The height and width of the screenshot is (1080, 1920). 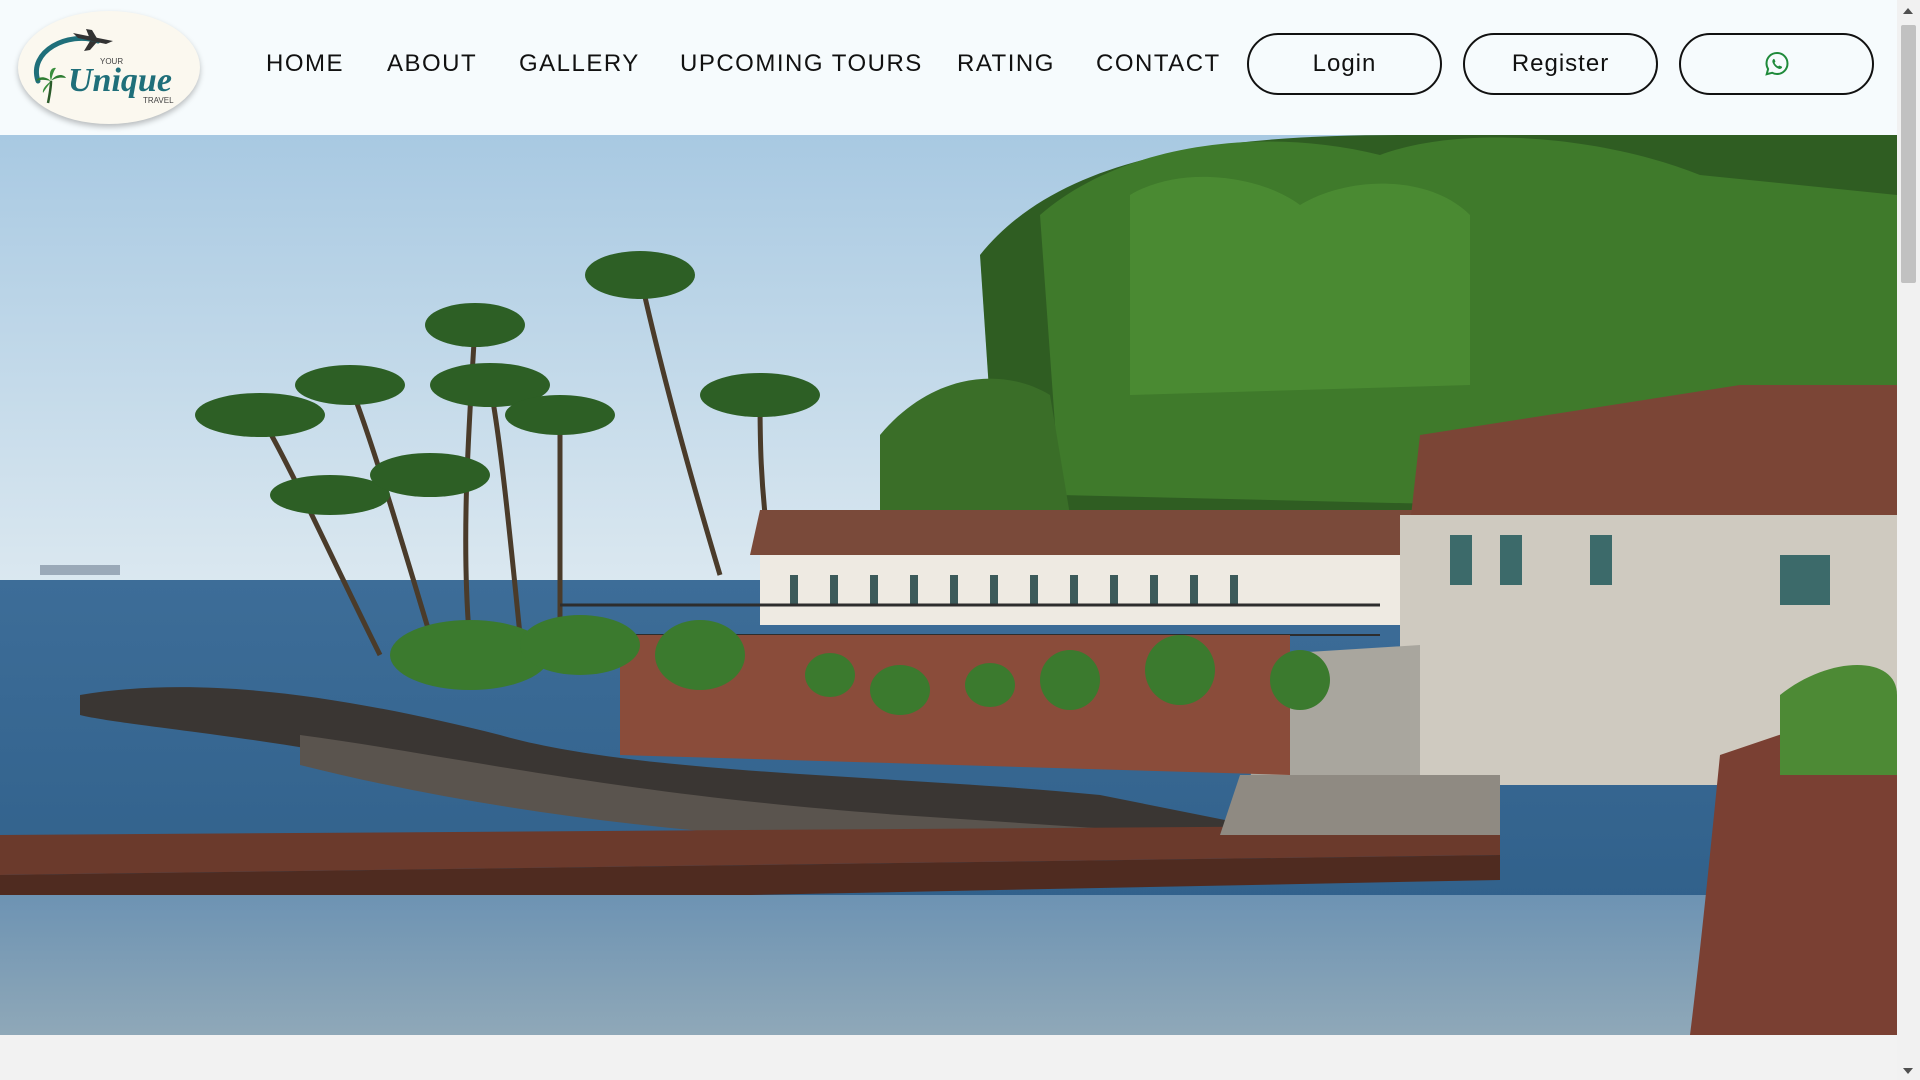 What do you see at coordinates (1006, 64) in the screenshot?
I see `nav-rating: RATING` at bounding box center [1006, 64].